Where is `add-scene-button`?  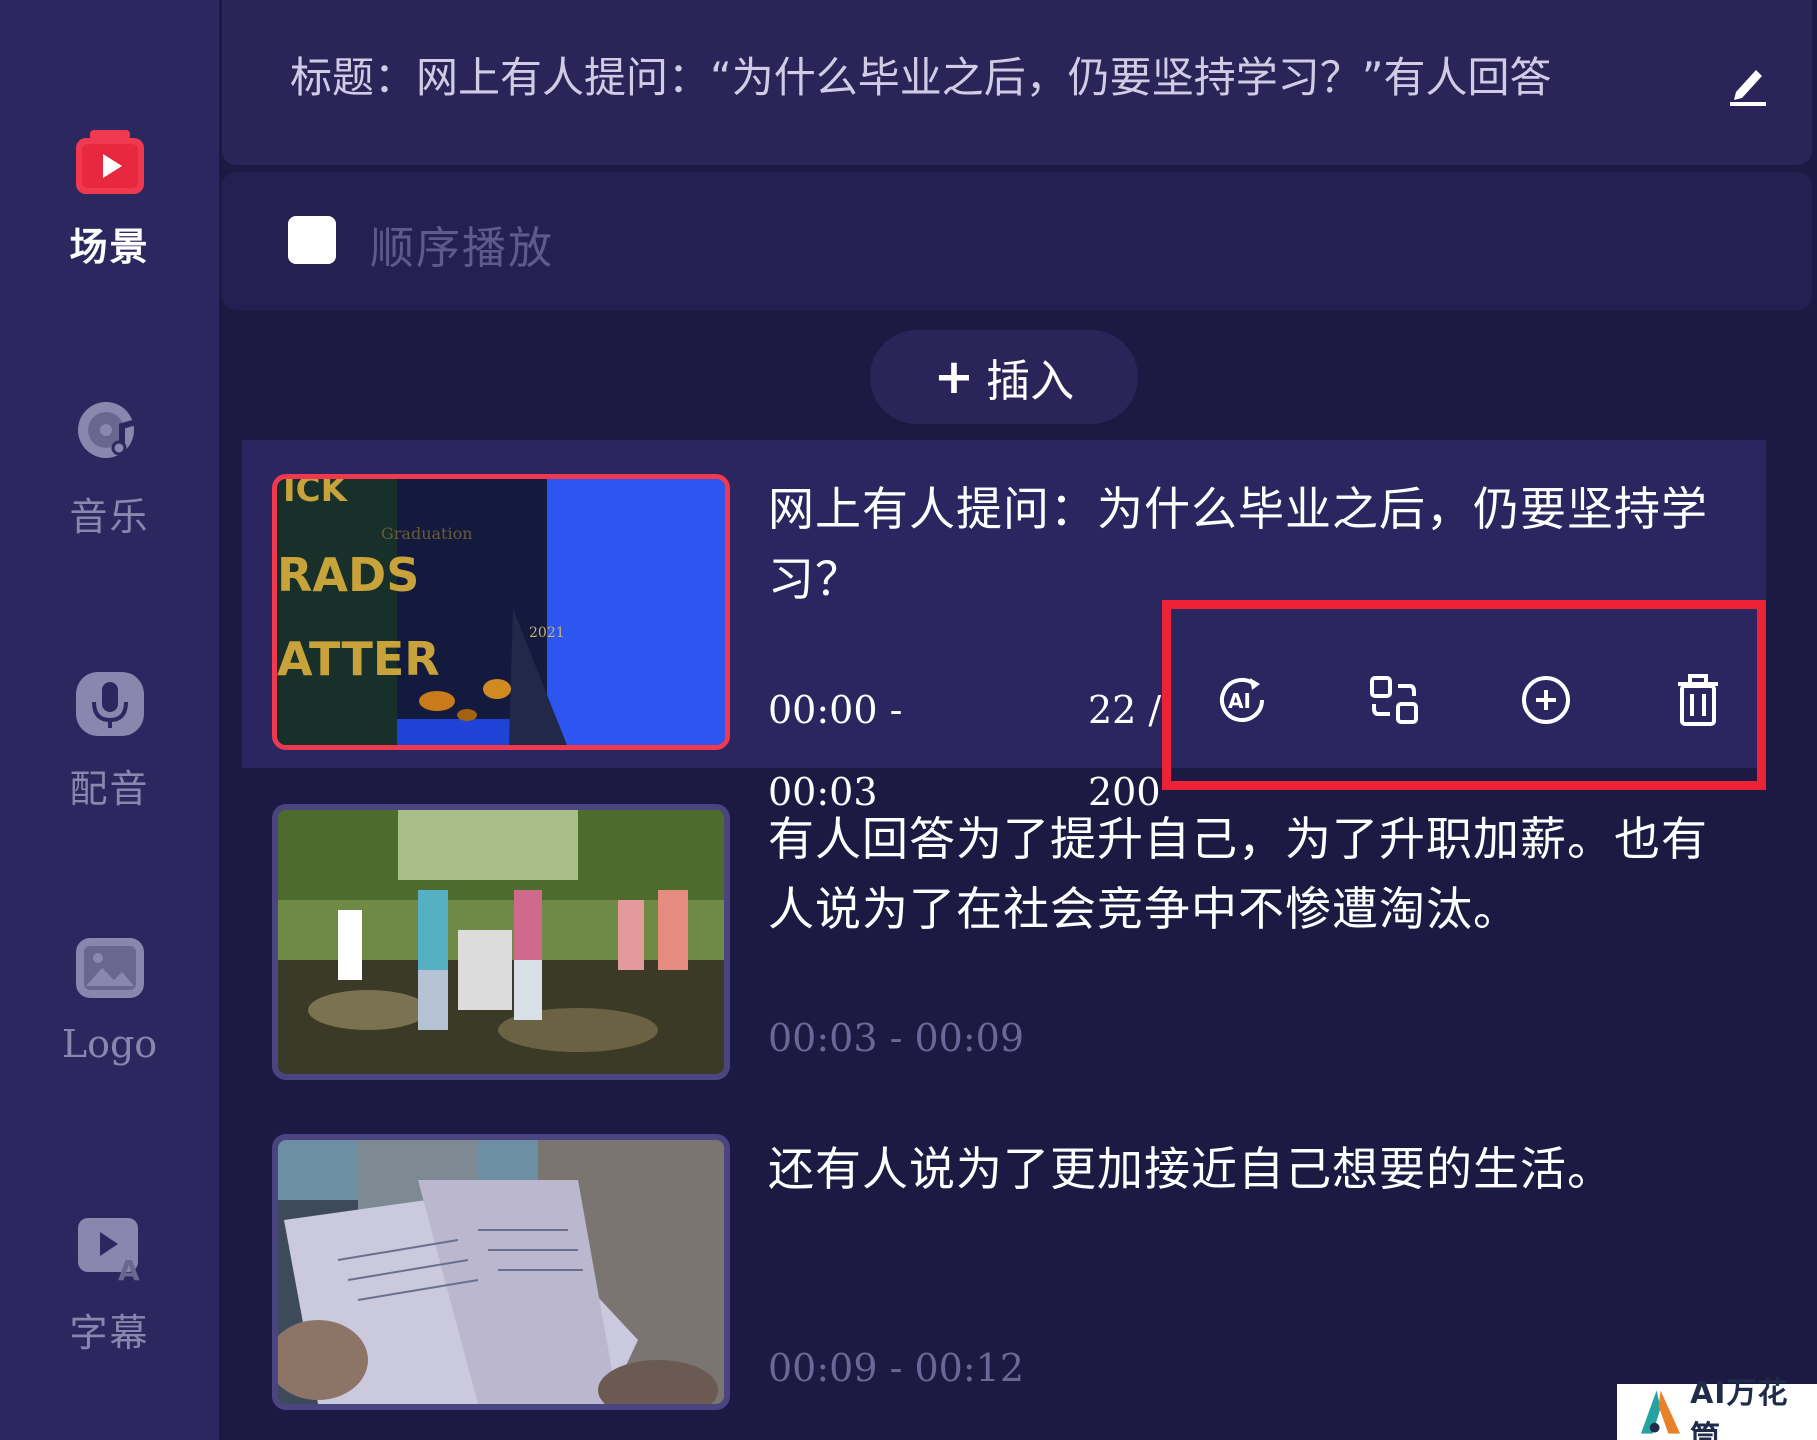
add-scene-button is located at coordinates (1546, 700).